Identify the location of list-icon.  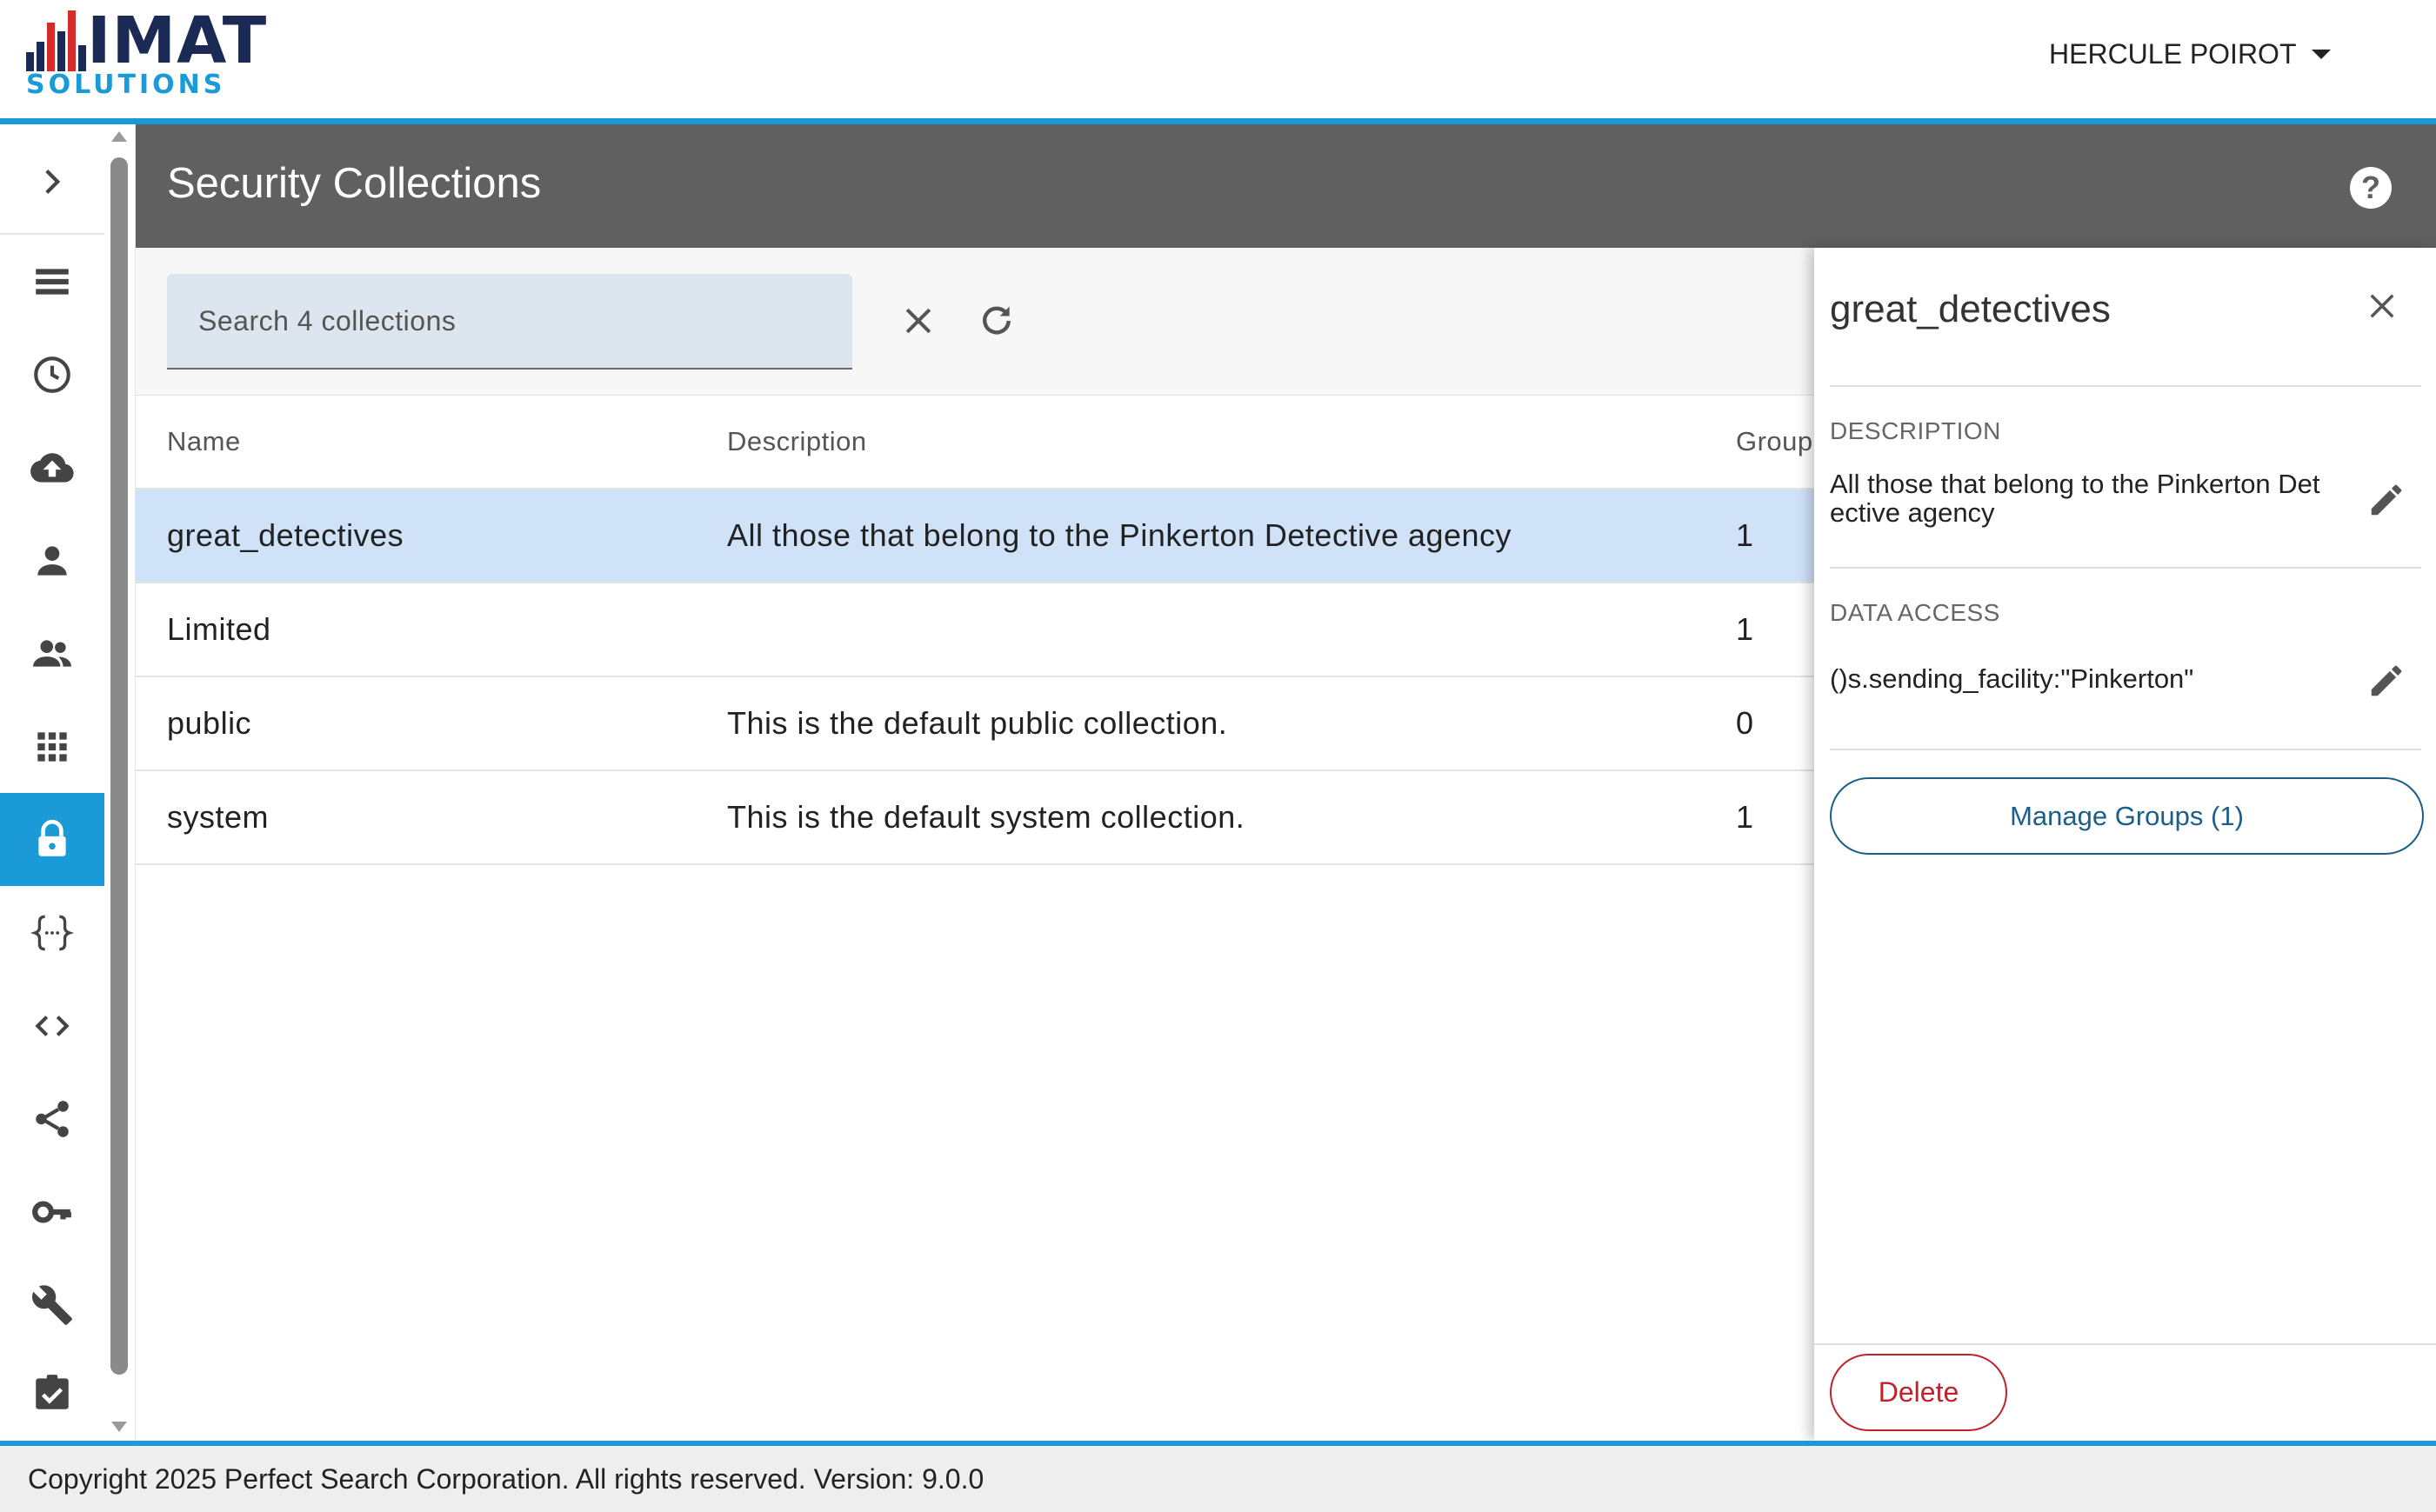
(52, 281).